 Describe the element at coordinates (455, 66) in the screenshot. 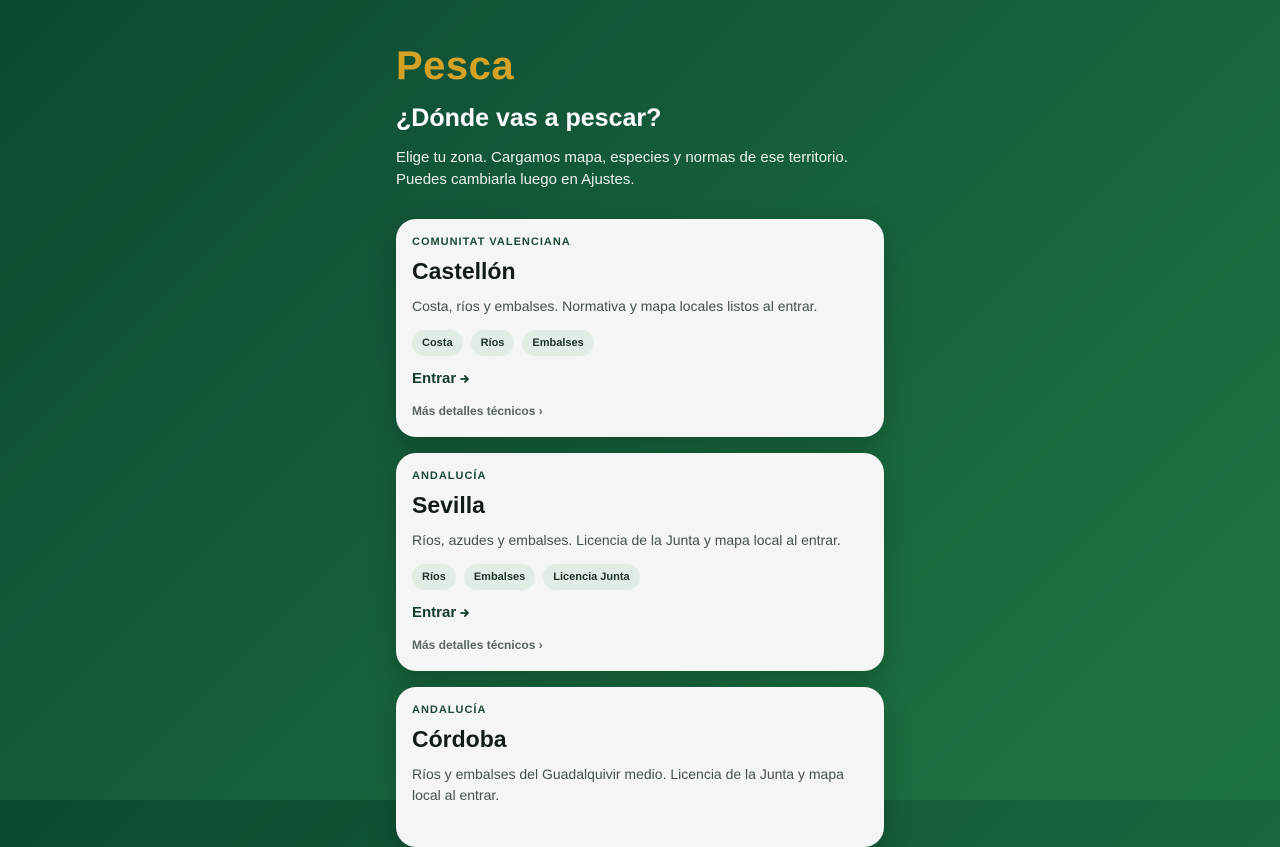

I see `app-brand-title: Pesca` at that location.